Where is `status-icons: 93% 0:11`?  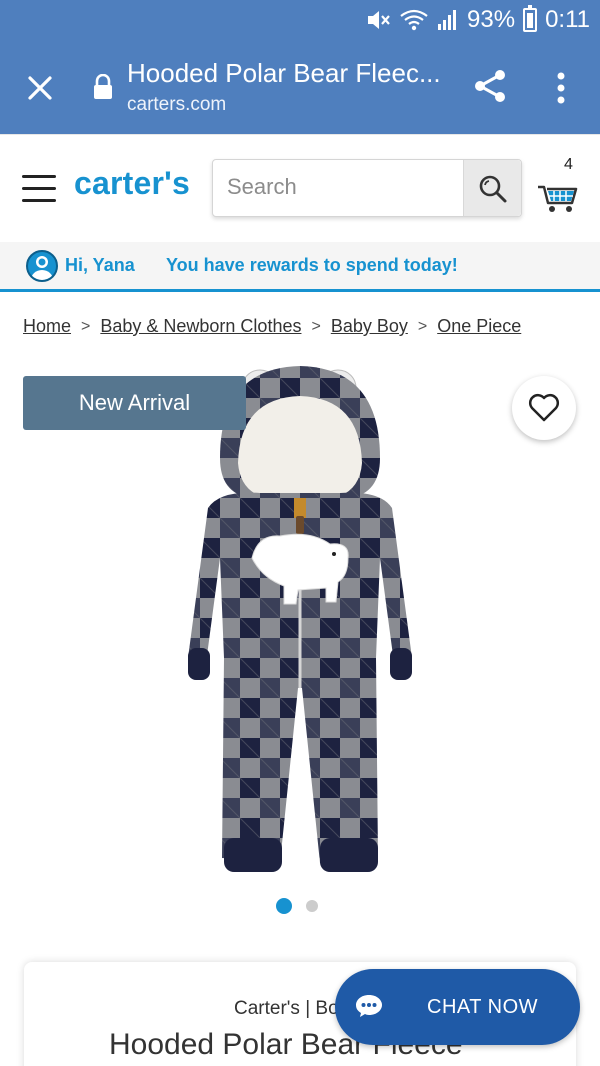
status-icons: 93% 0:11 is located at coordinates (477, 19).